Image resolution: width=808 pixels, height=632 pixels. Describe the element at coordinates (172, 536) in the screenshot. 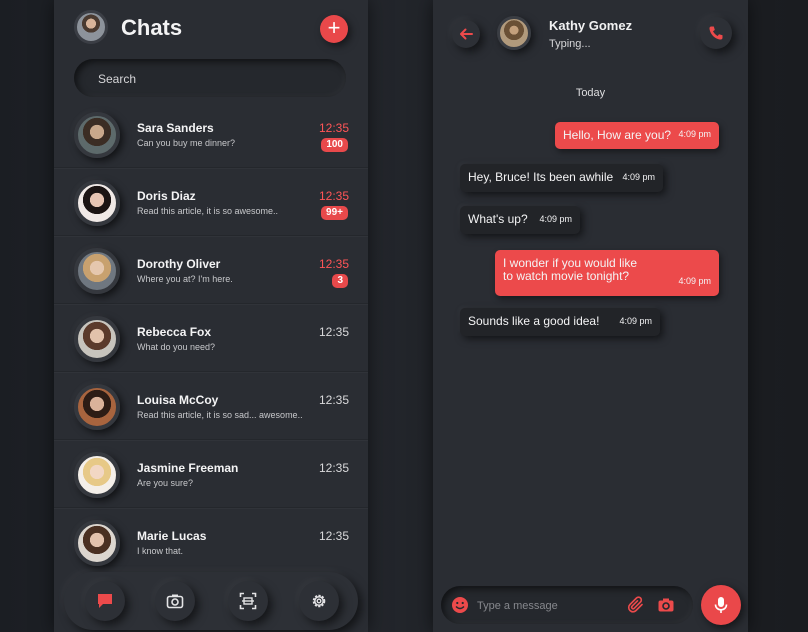

I see `contact-name: Marie Lucas` at that location.